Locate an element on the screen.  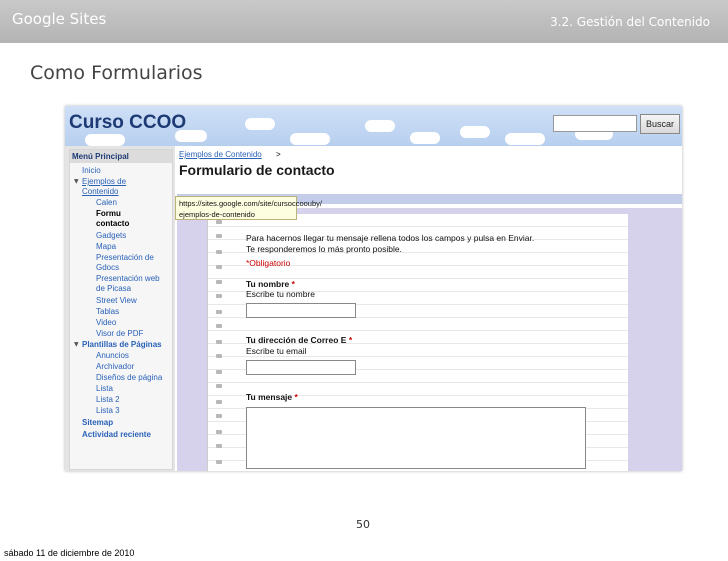
site-header: Curso CCOO Buscar is located at coordinates (373, 126).